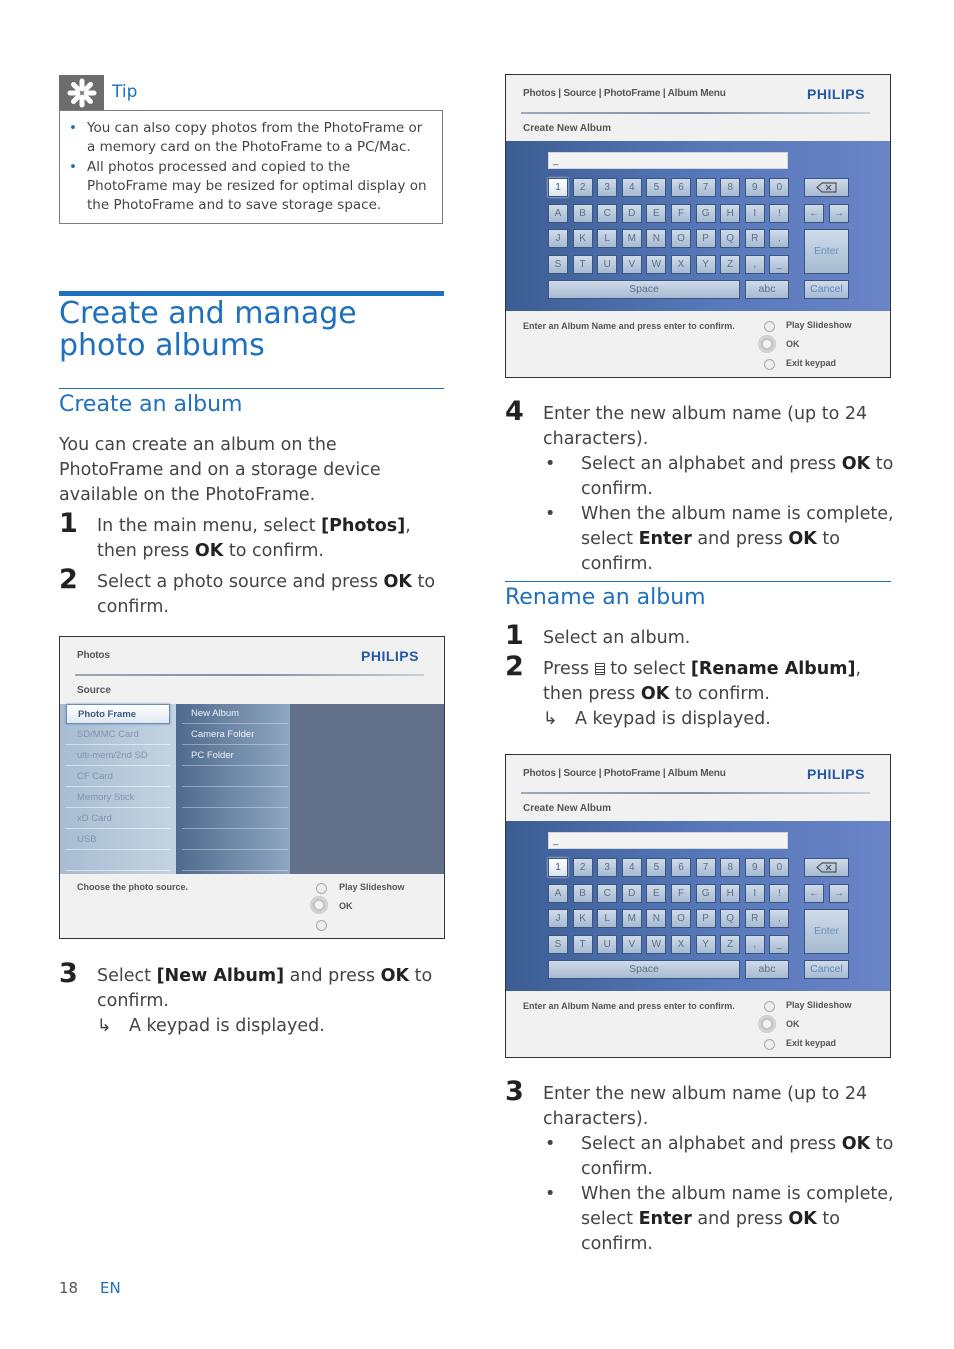  I want to click on source-item-cf: CF Card, so click(118, 777).